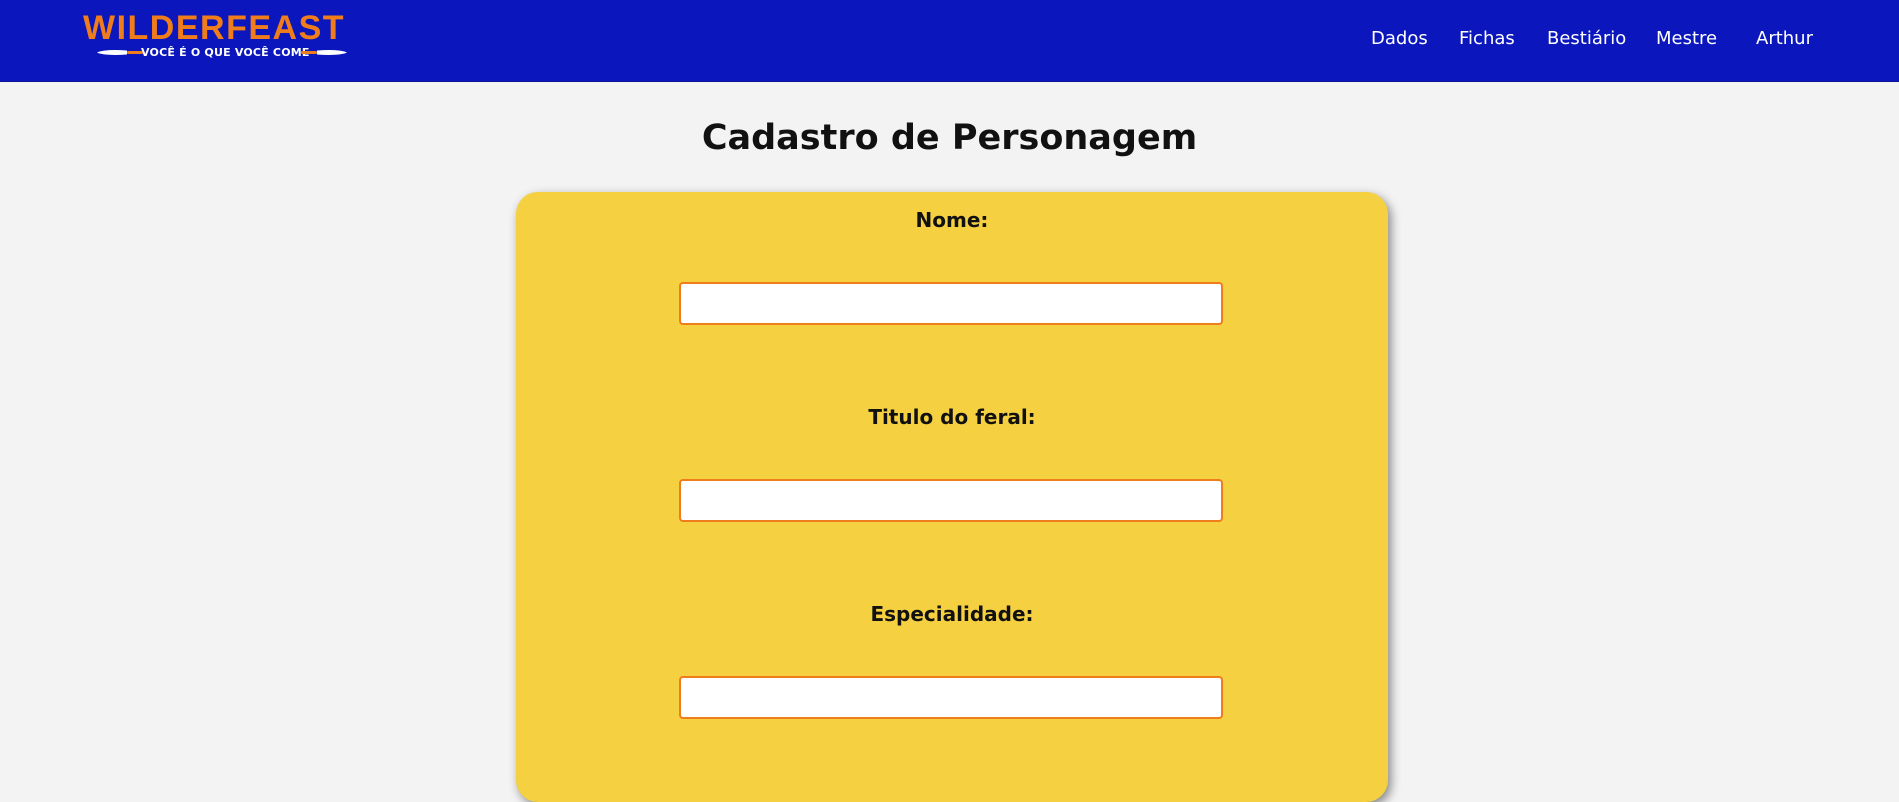 This screenshot has width=1899, height=802. Describe the element at coordinates (214, 28) in the screenshot. I see `logo-title: WILDERFEAST` at that location.